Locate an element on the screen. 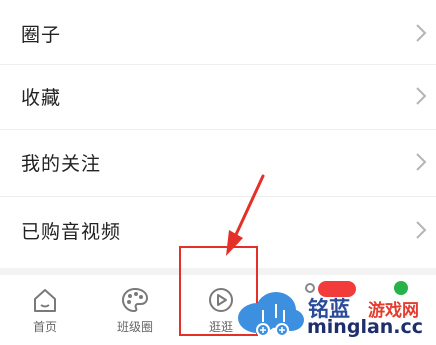  menu-item-label: 收藏 is located at coordinates (41, 97).